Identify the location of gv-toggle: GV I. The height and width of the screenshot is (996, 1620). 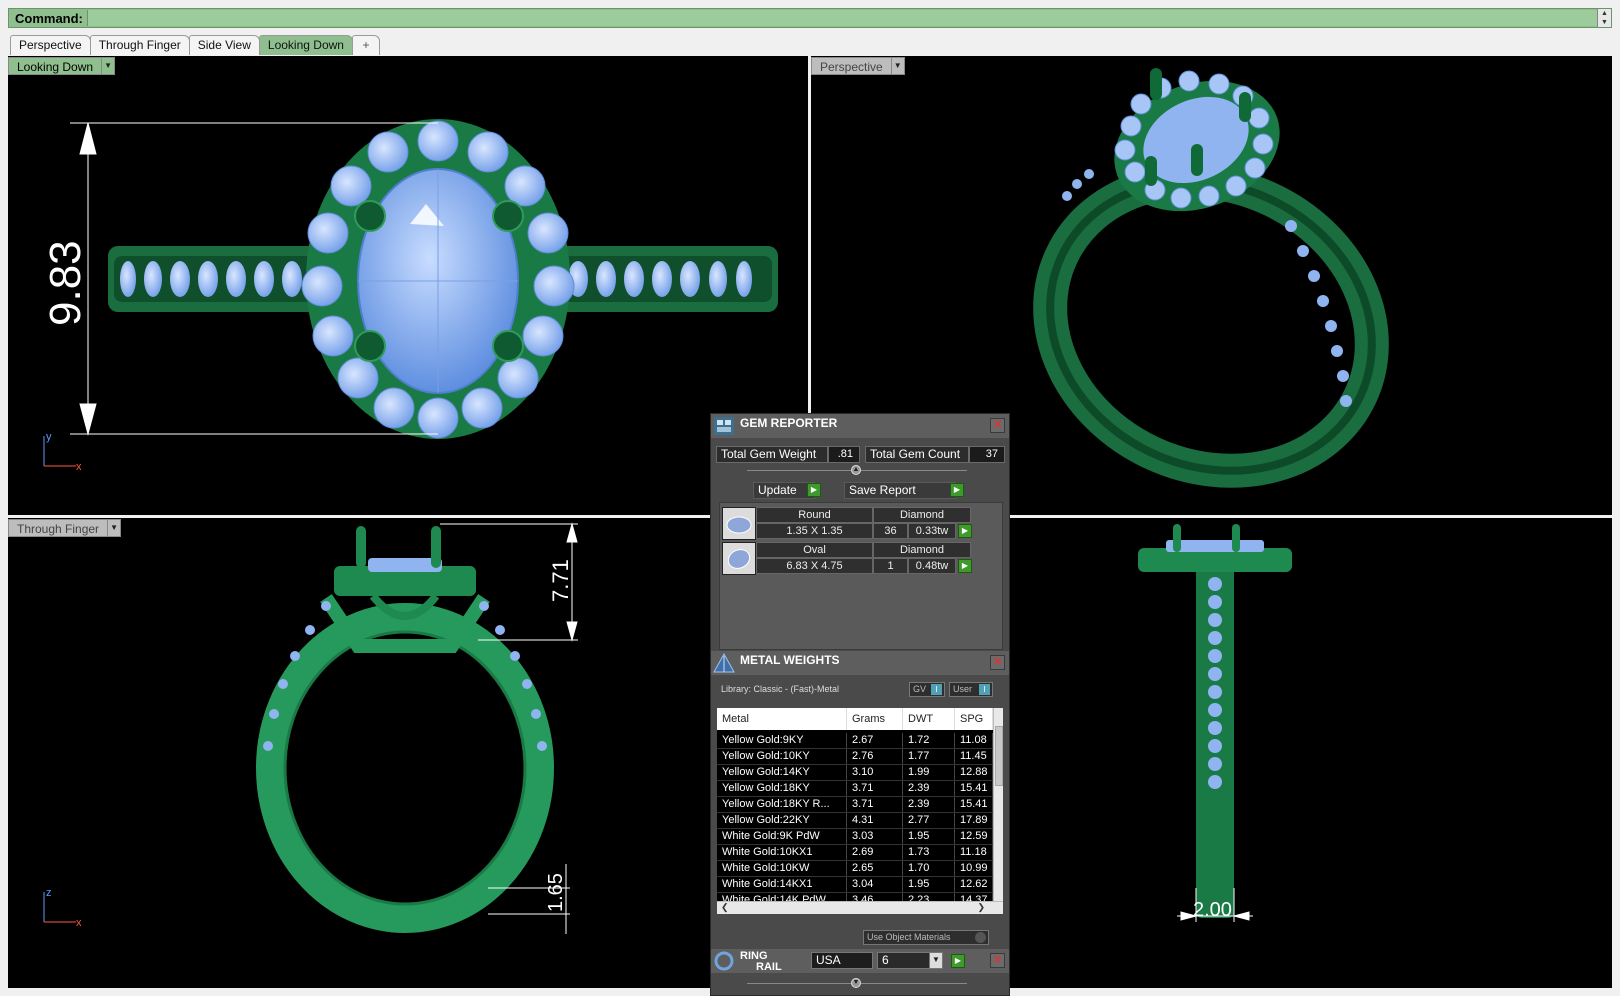
(927, 689).